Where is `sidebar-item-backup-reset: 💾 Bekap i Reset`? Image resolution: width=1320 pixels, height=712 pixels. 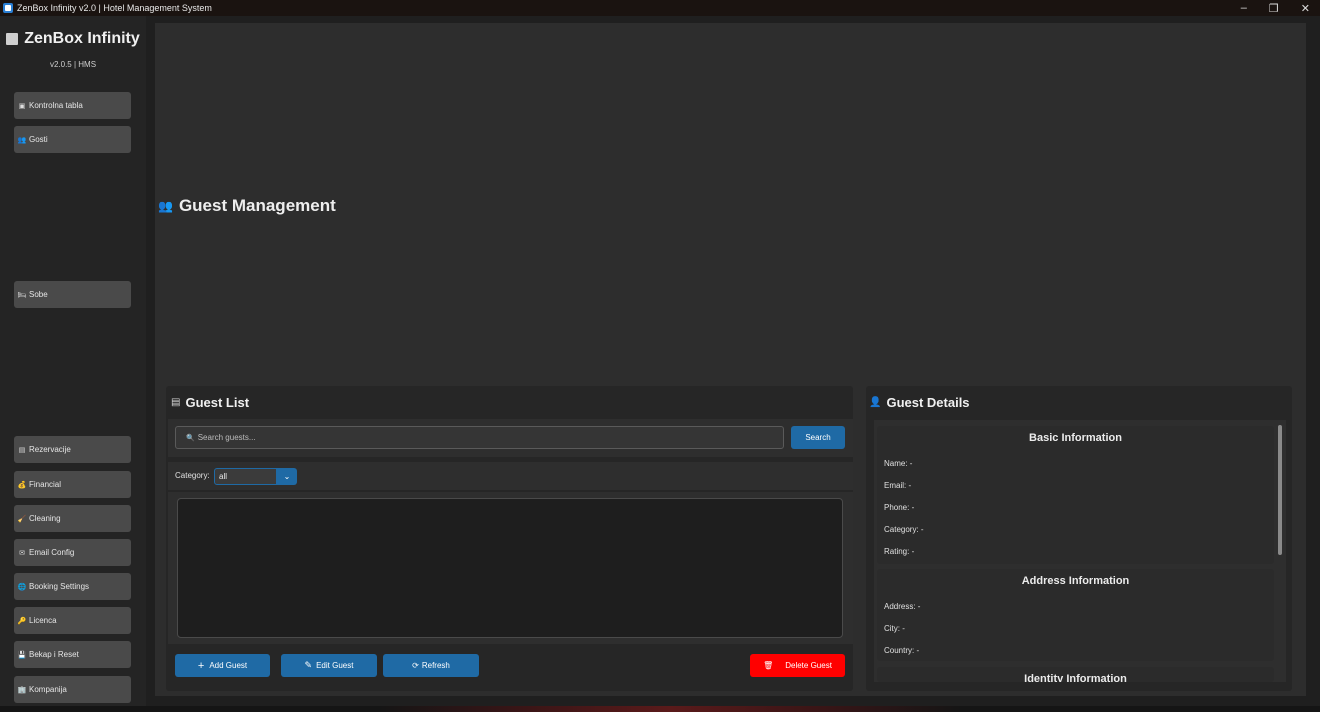
sidebar-item-backup-reset: 💾 Bekap i Reset is located at coordinates (72, 654).